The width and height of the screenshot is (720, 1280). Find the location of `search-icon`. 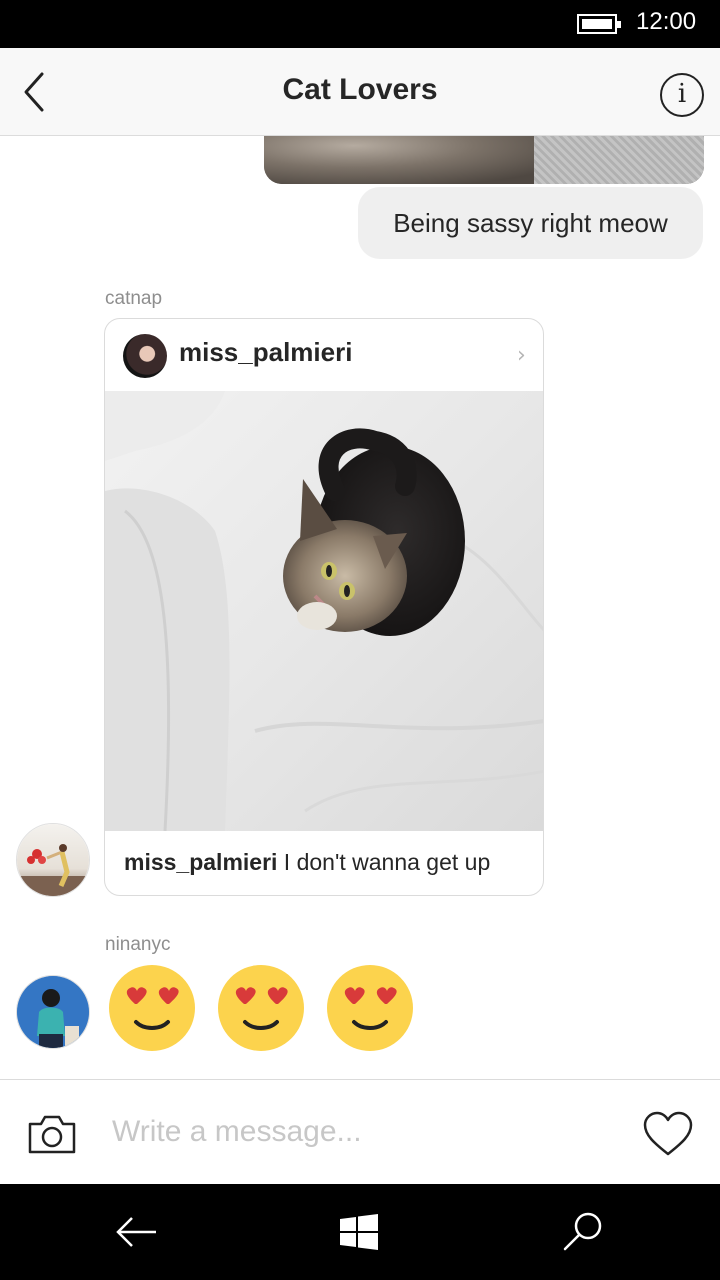

search-icon is located at coordinates (582, 1231).